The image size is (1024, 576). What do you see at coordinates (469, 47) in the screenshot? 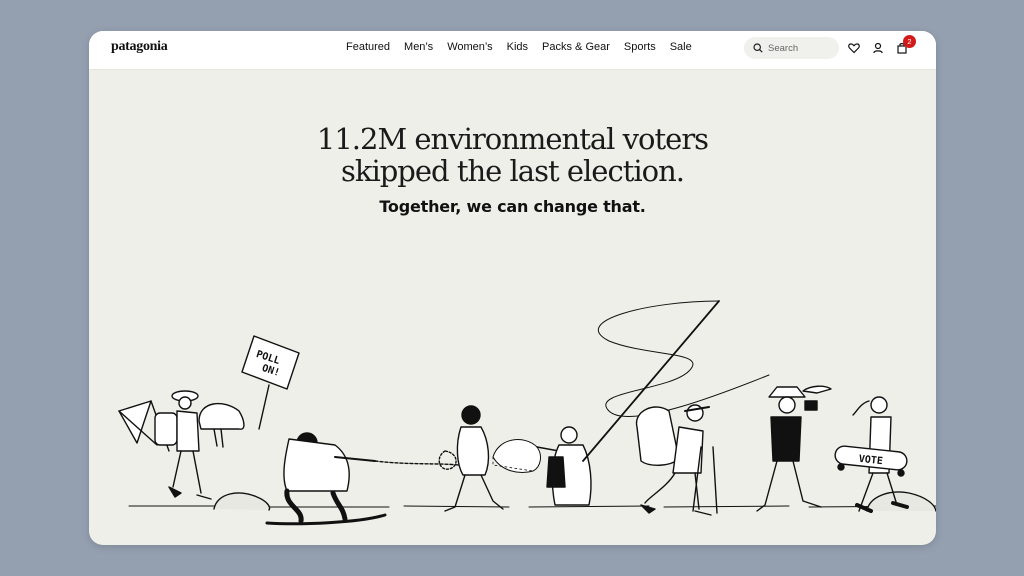
I see `nav-womens: Women’s` at bounding box center [469, 47].